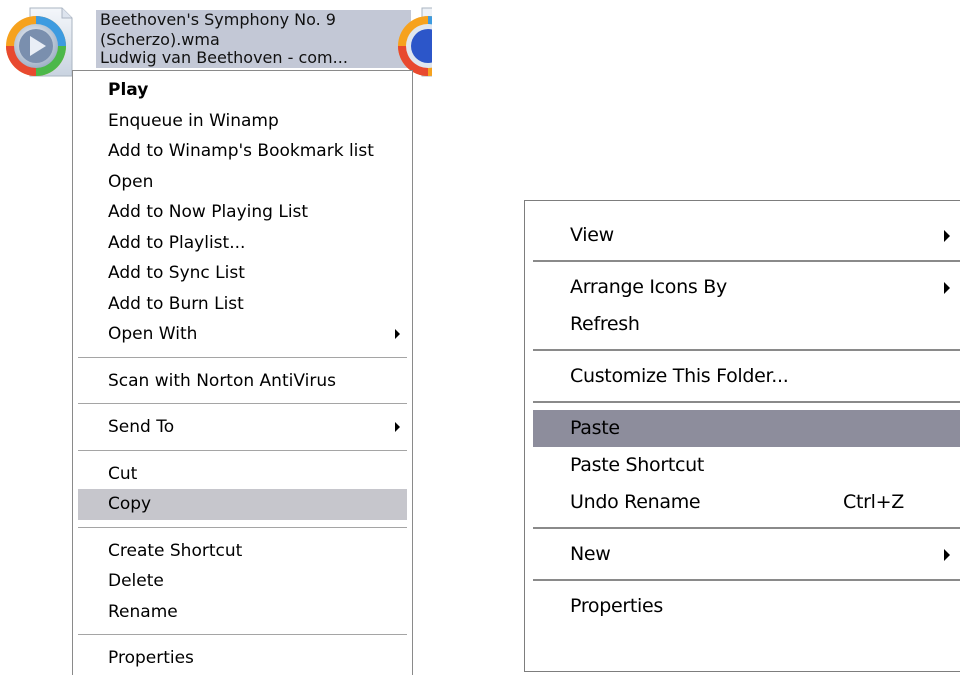 The height and width of the screenshot is (675, 960). Describe the element at coordinates (218, 19) in the screenshot. I see `file-name-line-1: Beethoven's Symphony No. 9` at that location.